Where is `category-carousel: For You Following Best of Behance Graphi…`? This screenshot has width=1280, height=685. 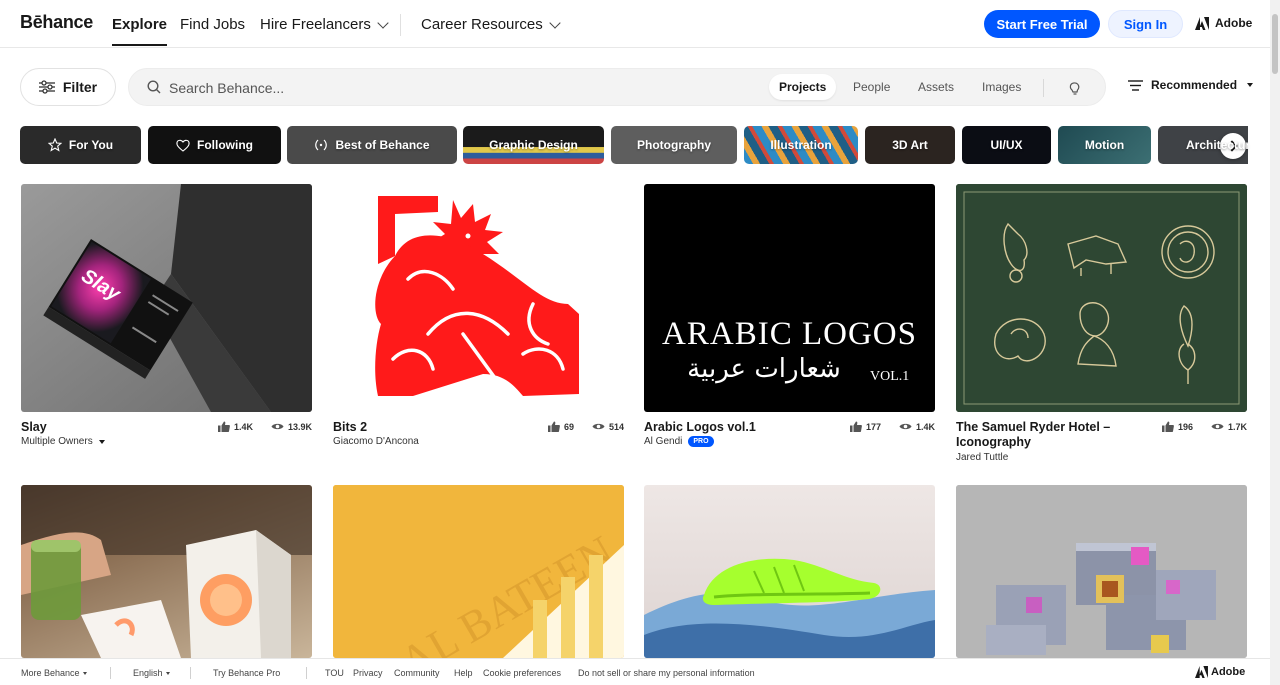 category-carousel: For You Following Best of Behance Graphi… is located at coordinates (634, 145).